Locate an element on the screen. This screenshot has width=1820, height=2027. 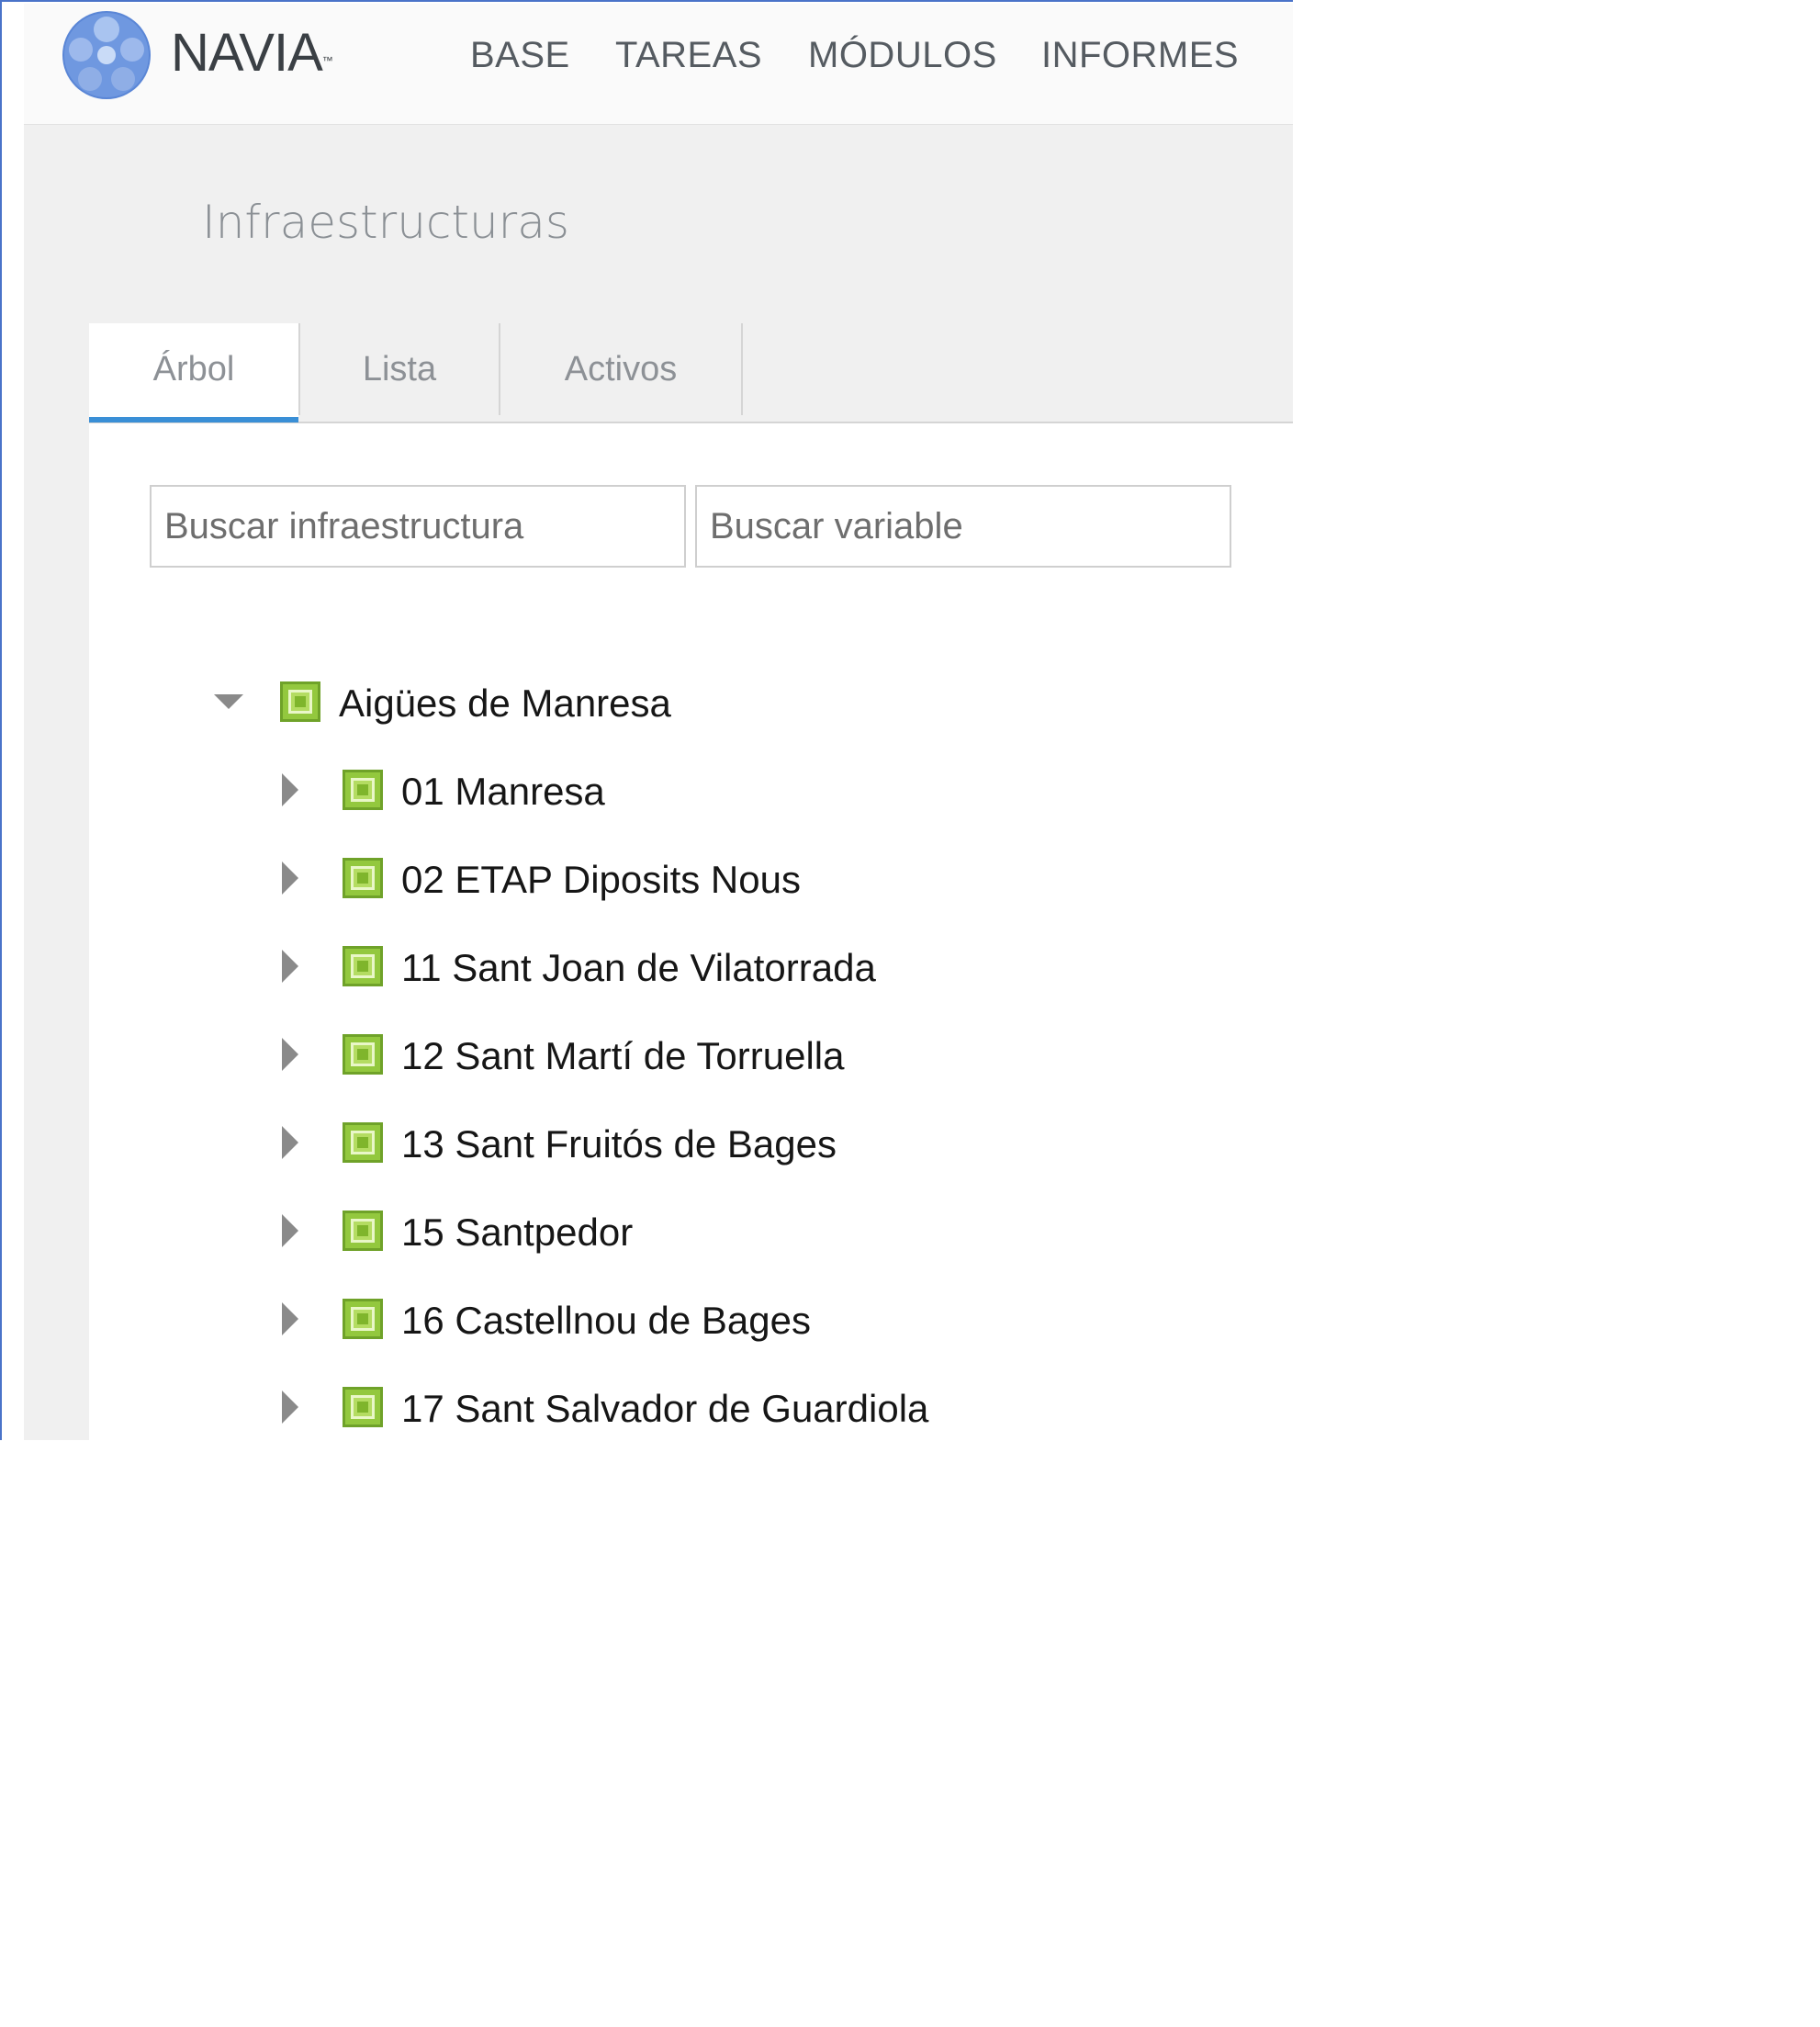
nav-item-base: BASE is located at coordinates (520, 55).